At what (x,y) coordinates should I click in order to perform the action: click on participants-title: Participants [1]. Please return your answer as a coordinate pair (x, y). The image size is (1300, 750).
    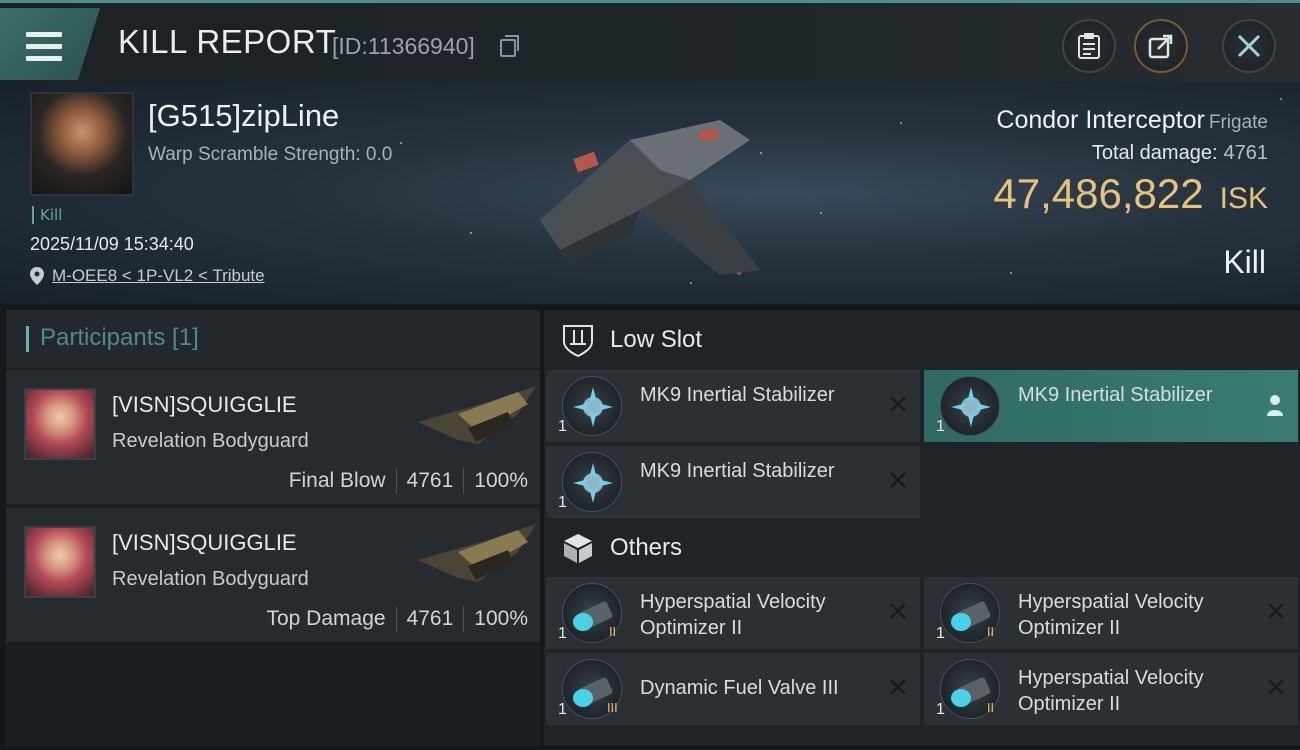
    Looking at the image, I should click on (119, 337).